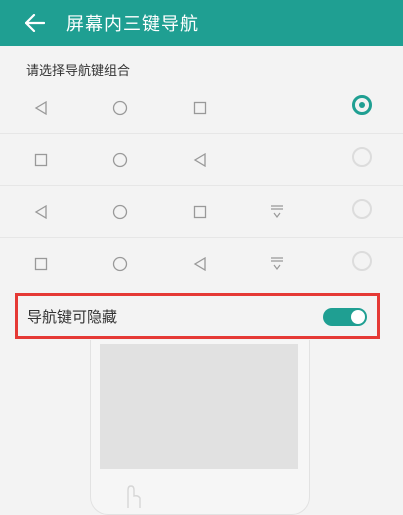  Describe the element at coordinates (197, 316) in the screenshot. I see `hide-nav-setting: 导航键可隐藏` at that location.